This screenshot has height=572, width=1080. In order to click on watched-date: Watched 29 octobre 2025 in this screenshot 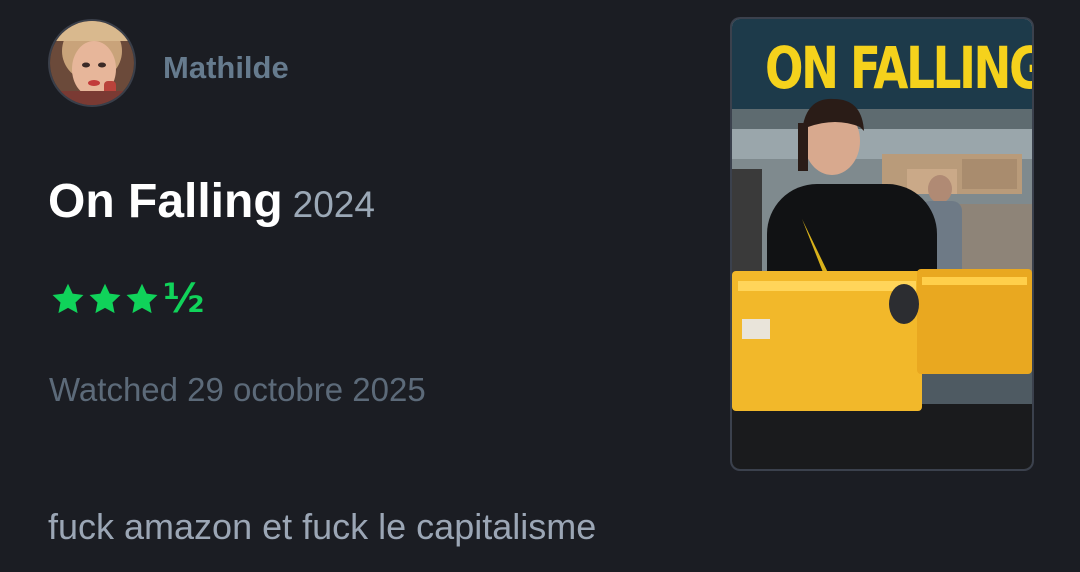, I will do `click(237, 389)`.